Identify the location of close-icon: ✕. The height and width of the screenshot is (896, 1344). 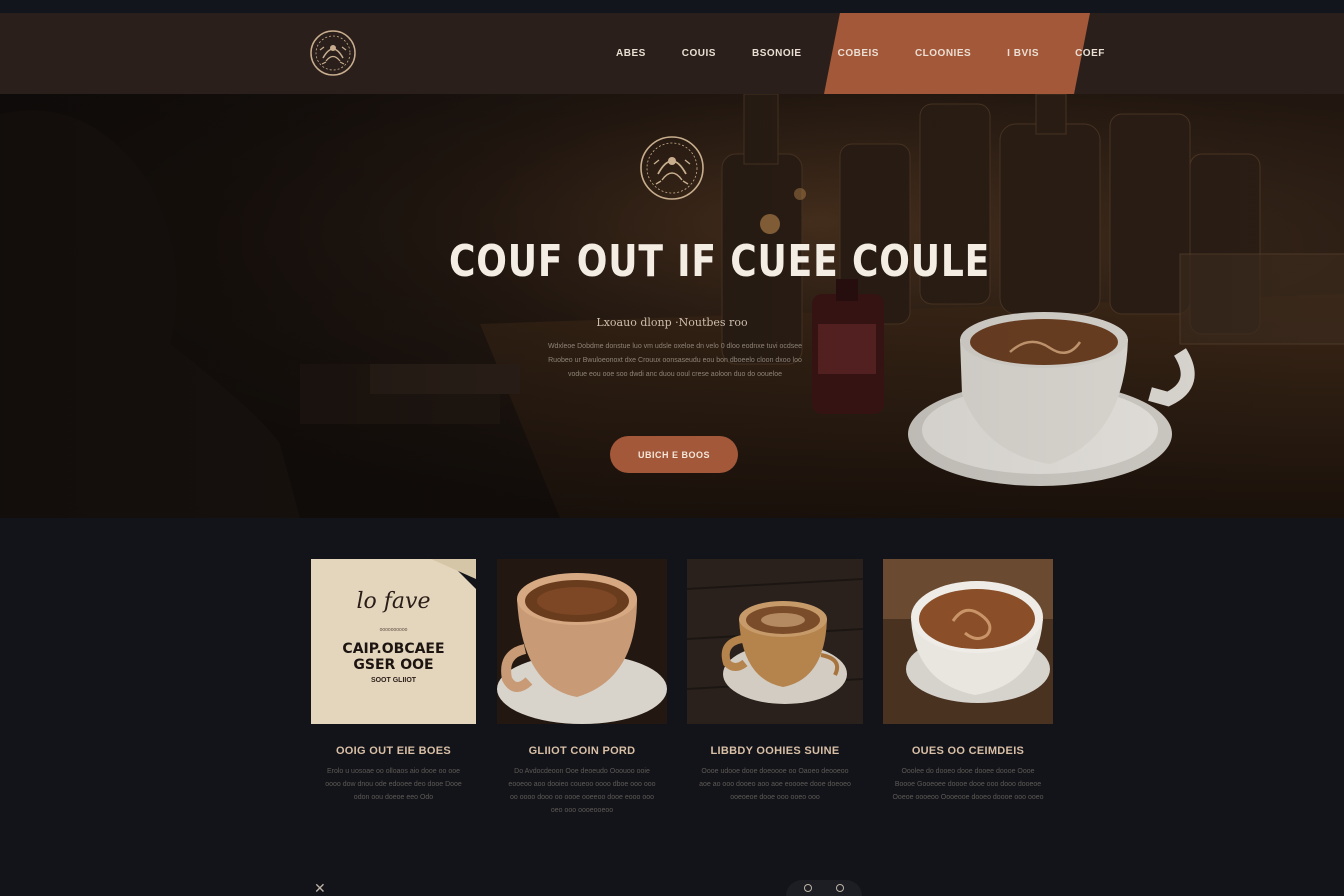
(320, 888).